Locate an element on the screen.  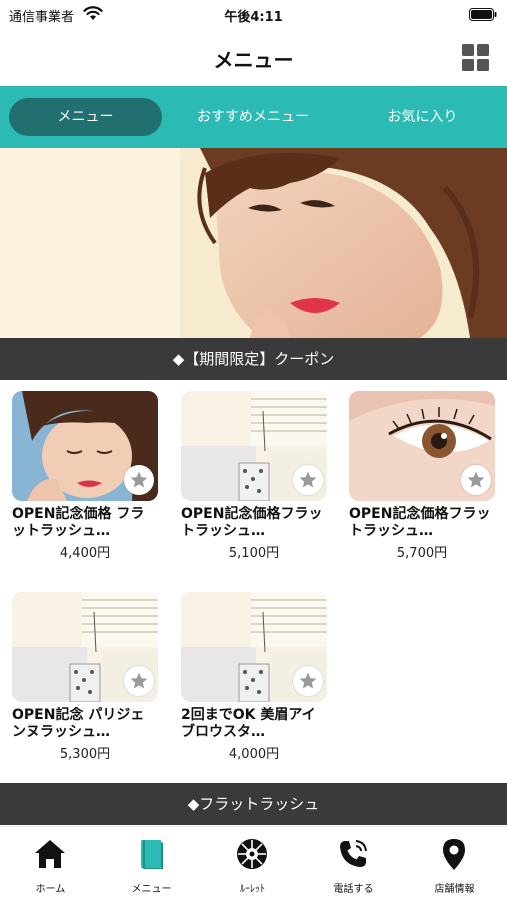
nav-item-store-info: 店舗情報 is located at coordinates (454, 863).